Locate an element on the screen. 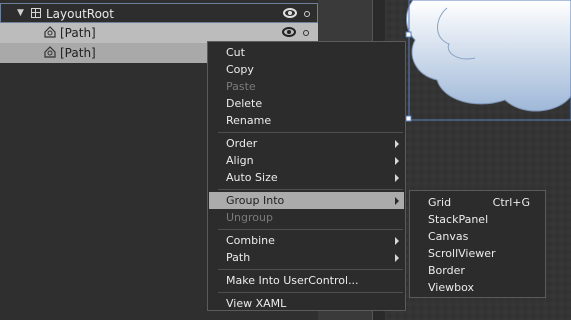 This screenshot has height=320, width=571. grid-icon is located at coordinates (36, 13).